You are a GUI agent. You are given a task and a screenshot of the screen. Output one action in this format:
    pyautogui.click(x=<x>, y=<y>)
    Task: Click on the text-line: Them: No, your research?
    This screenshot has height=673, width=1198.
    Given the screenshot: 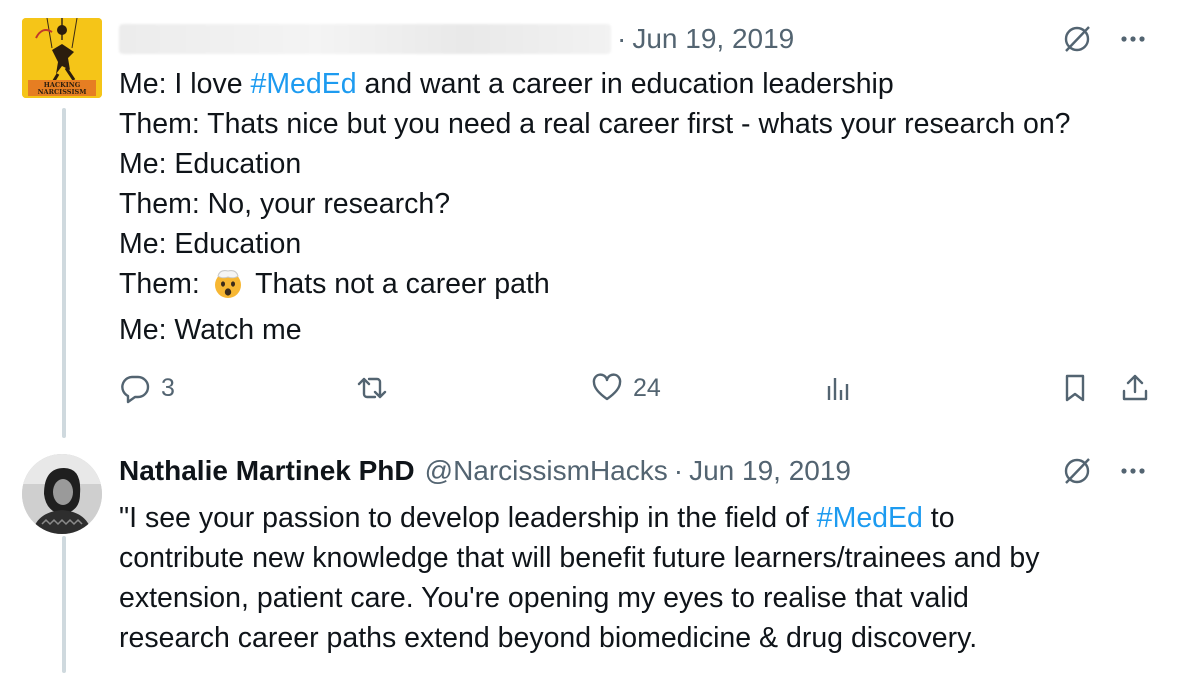 What is the action you would take?
    pyautogui.click(x=285, y=204)
    